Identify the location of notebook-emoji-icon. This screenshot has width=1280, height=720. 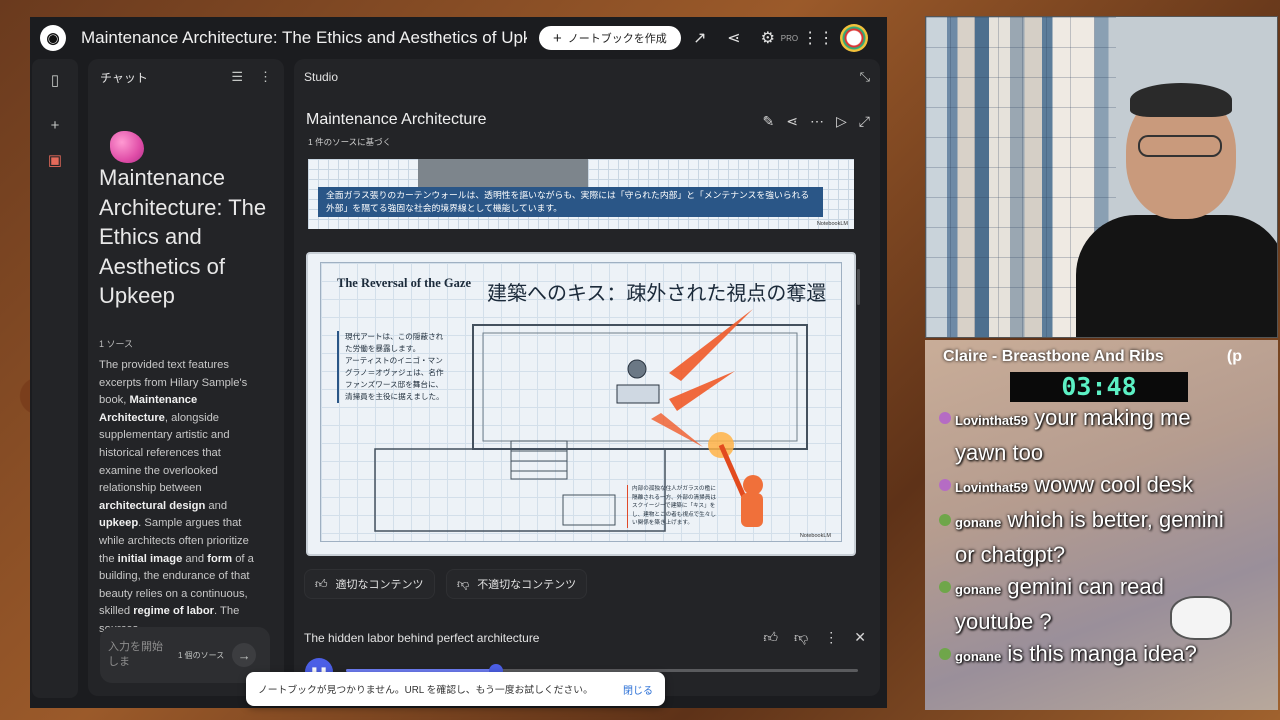
(127, 147).